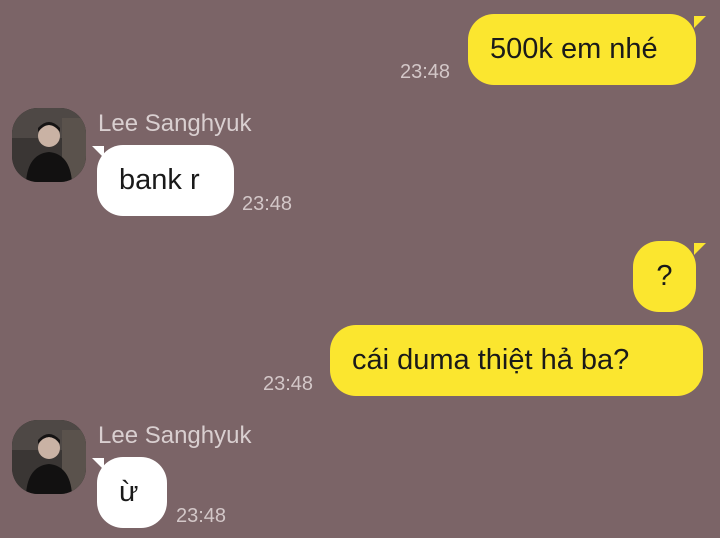 This screenshot has height=538, width=720. I want to click on message-text: ừ, so click(129, 492).